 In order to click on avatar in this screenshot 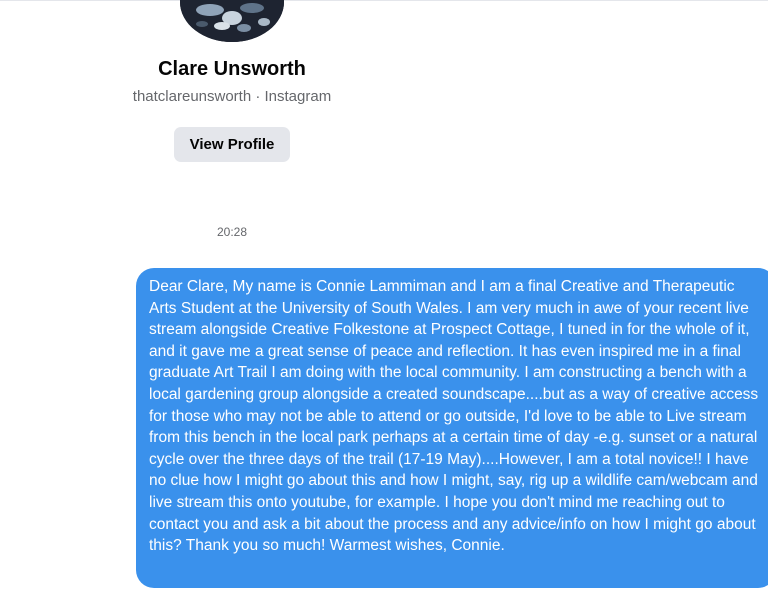, I will do `click(232, 21)`.